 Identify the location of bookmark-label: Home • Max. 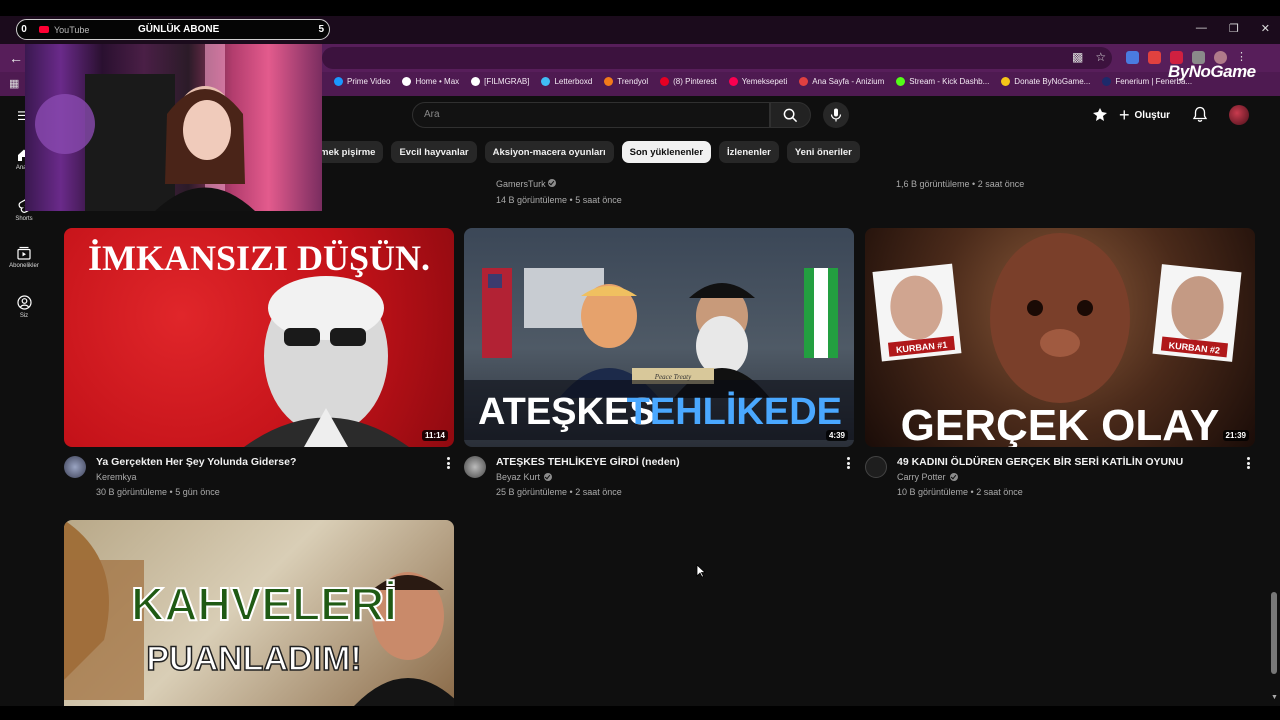
(437, 81).